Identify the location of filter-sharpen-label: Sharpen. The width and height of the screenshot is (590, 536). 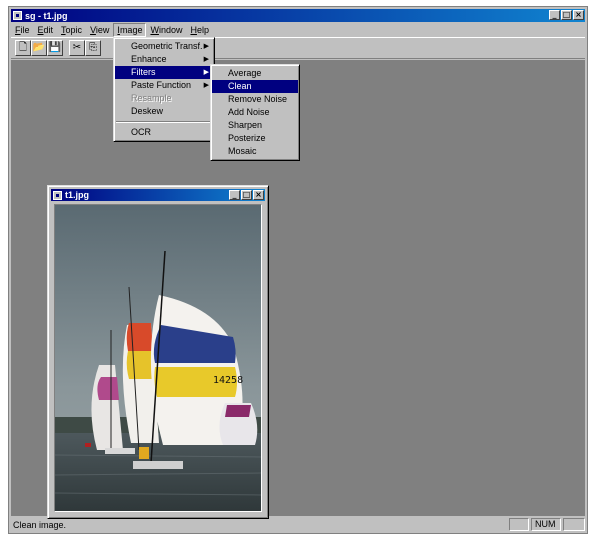
(245, 125).